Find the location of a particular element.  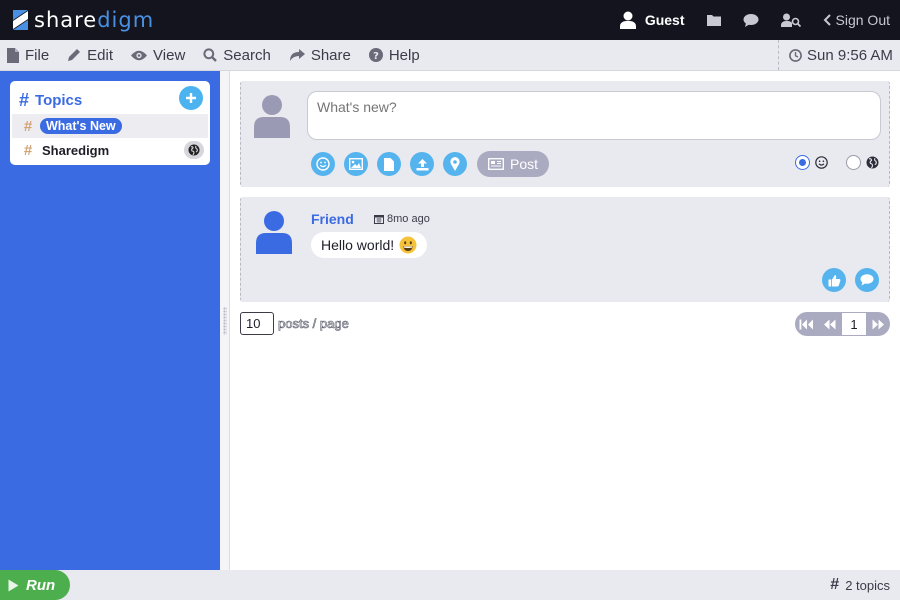

help-icon: ? is located at coordinates (375, 55).